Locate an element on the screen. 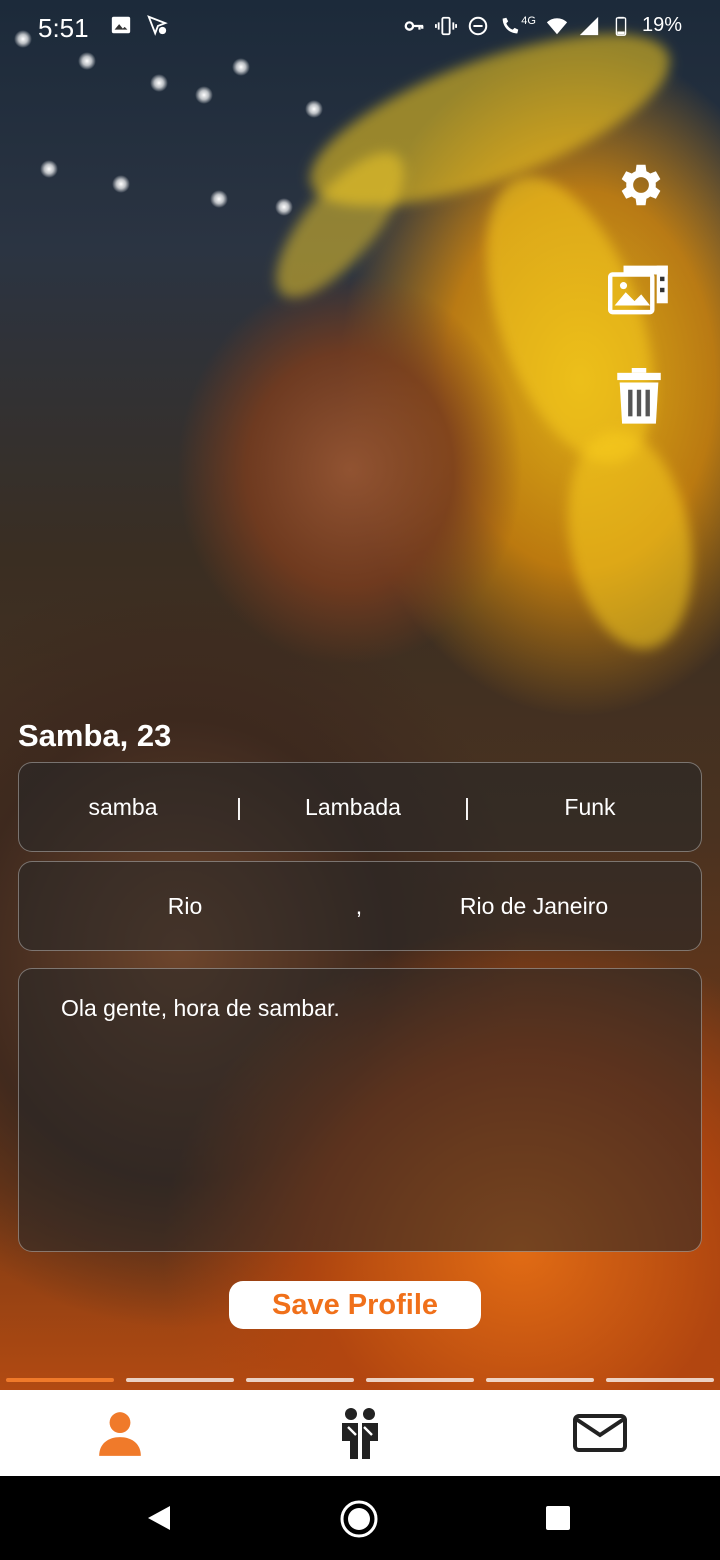 The width and height of the screenshot is (720, 1560). nav-matches-tab is located at coordinates (360, 1433).